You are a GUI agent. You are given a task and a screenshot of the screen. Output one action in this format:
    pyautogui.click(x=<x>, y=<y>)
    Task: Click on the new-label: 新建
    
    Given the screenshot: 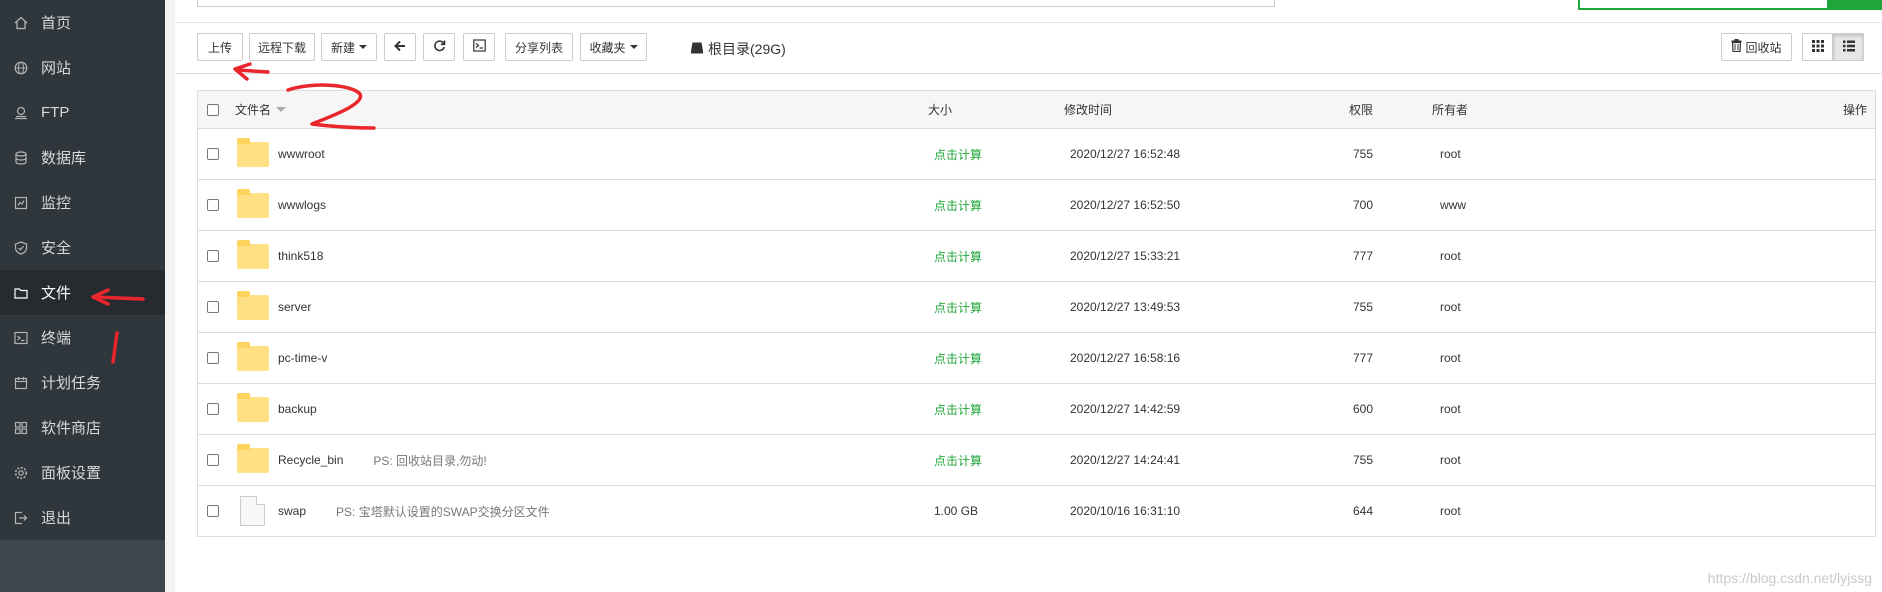 What is the action you would take?
    pyautogui.click(x=342, y=47)
    